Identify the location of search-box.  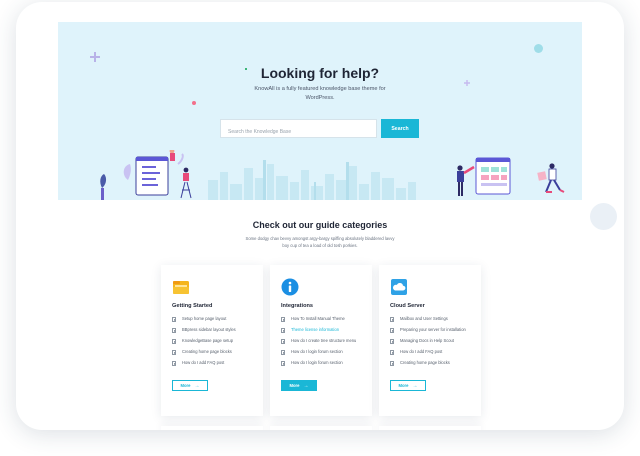
(298, 130).